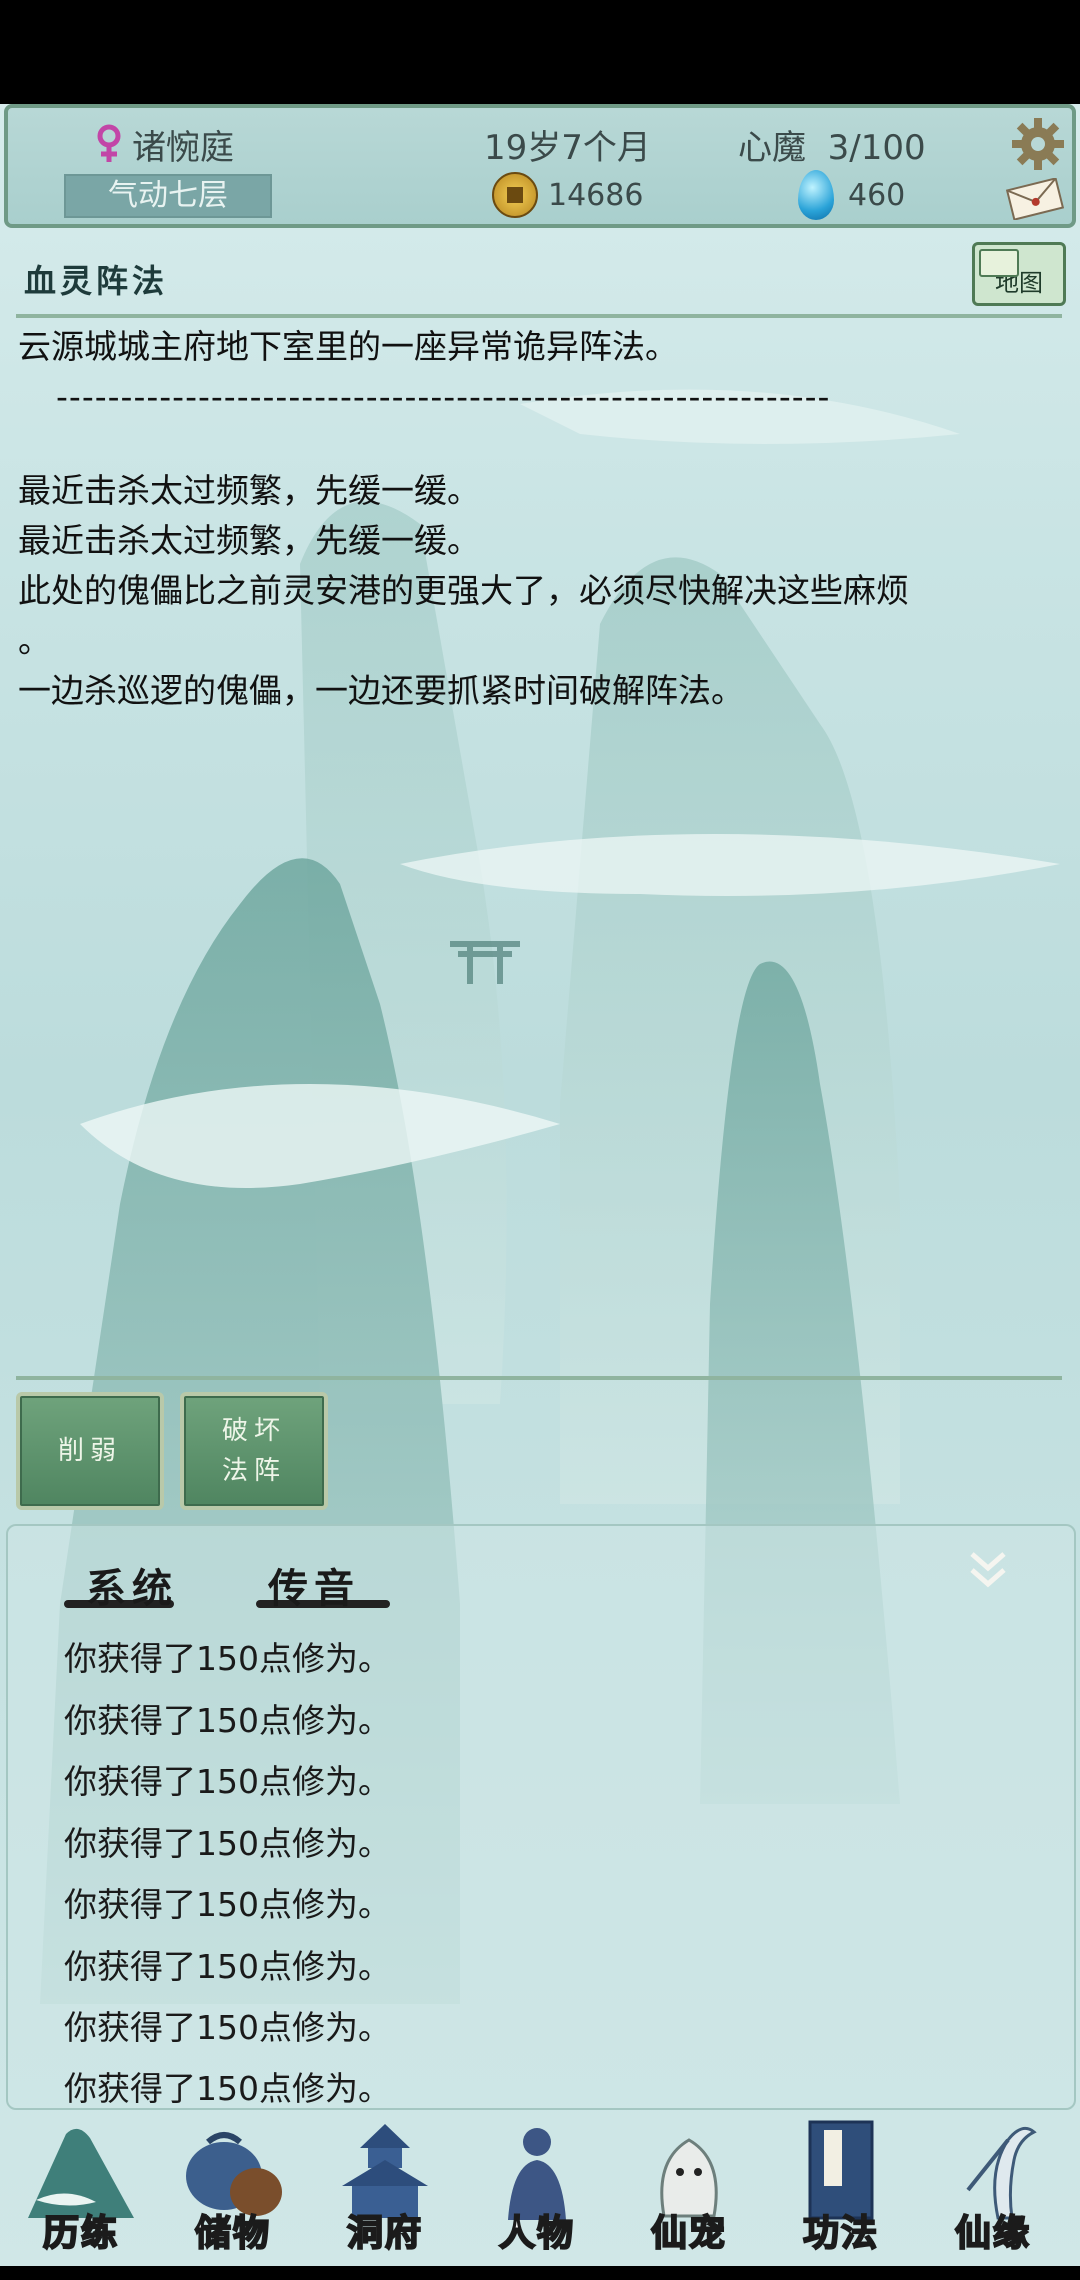 This screenshot has height=2280, width=1080. Describe the element at coordinates (688, 2233) in the screenshot. I see `nav-label: 仙宠` at that location.